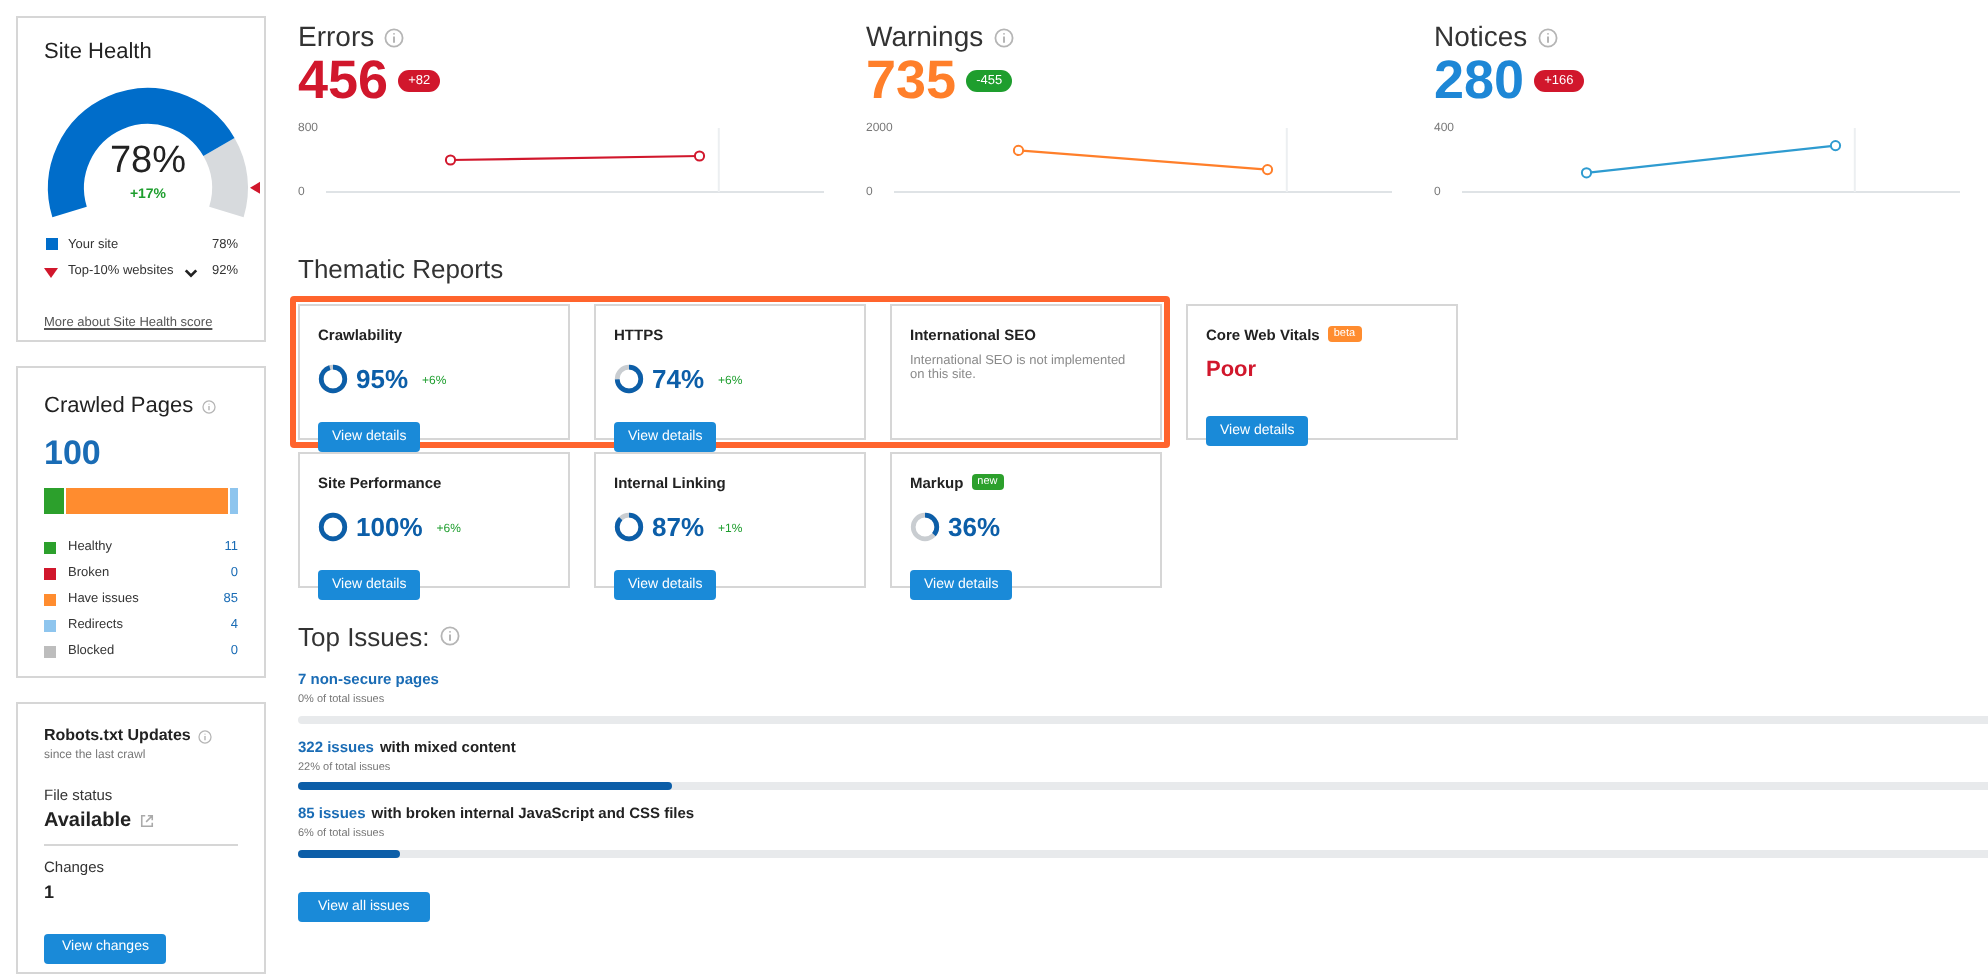 Image resolution: width=1988 pixels, height=974 pixels. I want to click on changes-count: 1, so click(50, 892).